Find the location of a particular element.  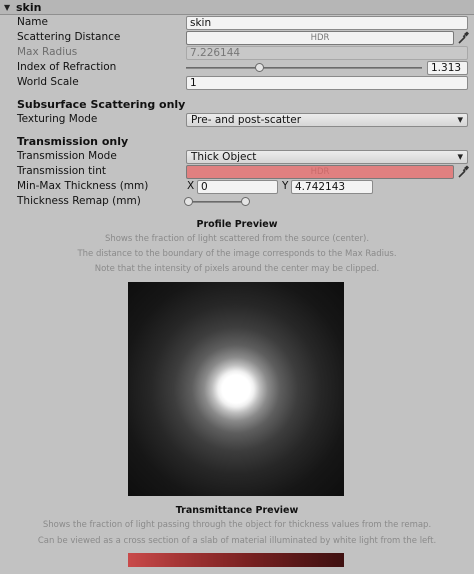

thickness-x-label: X is located at coordinates (191, 186).